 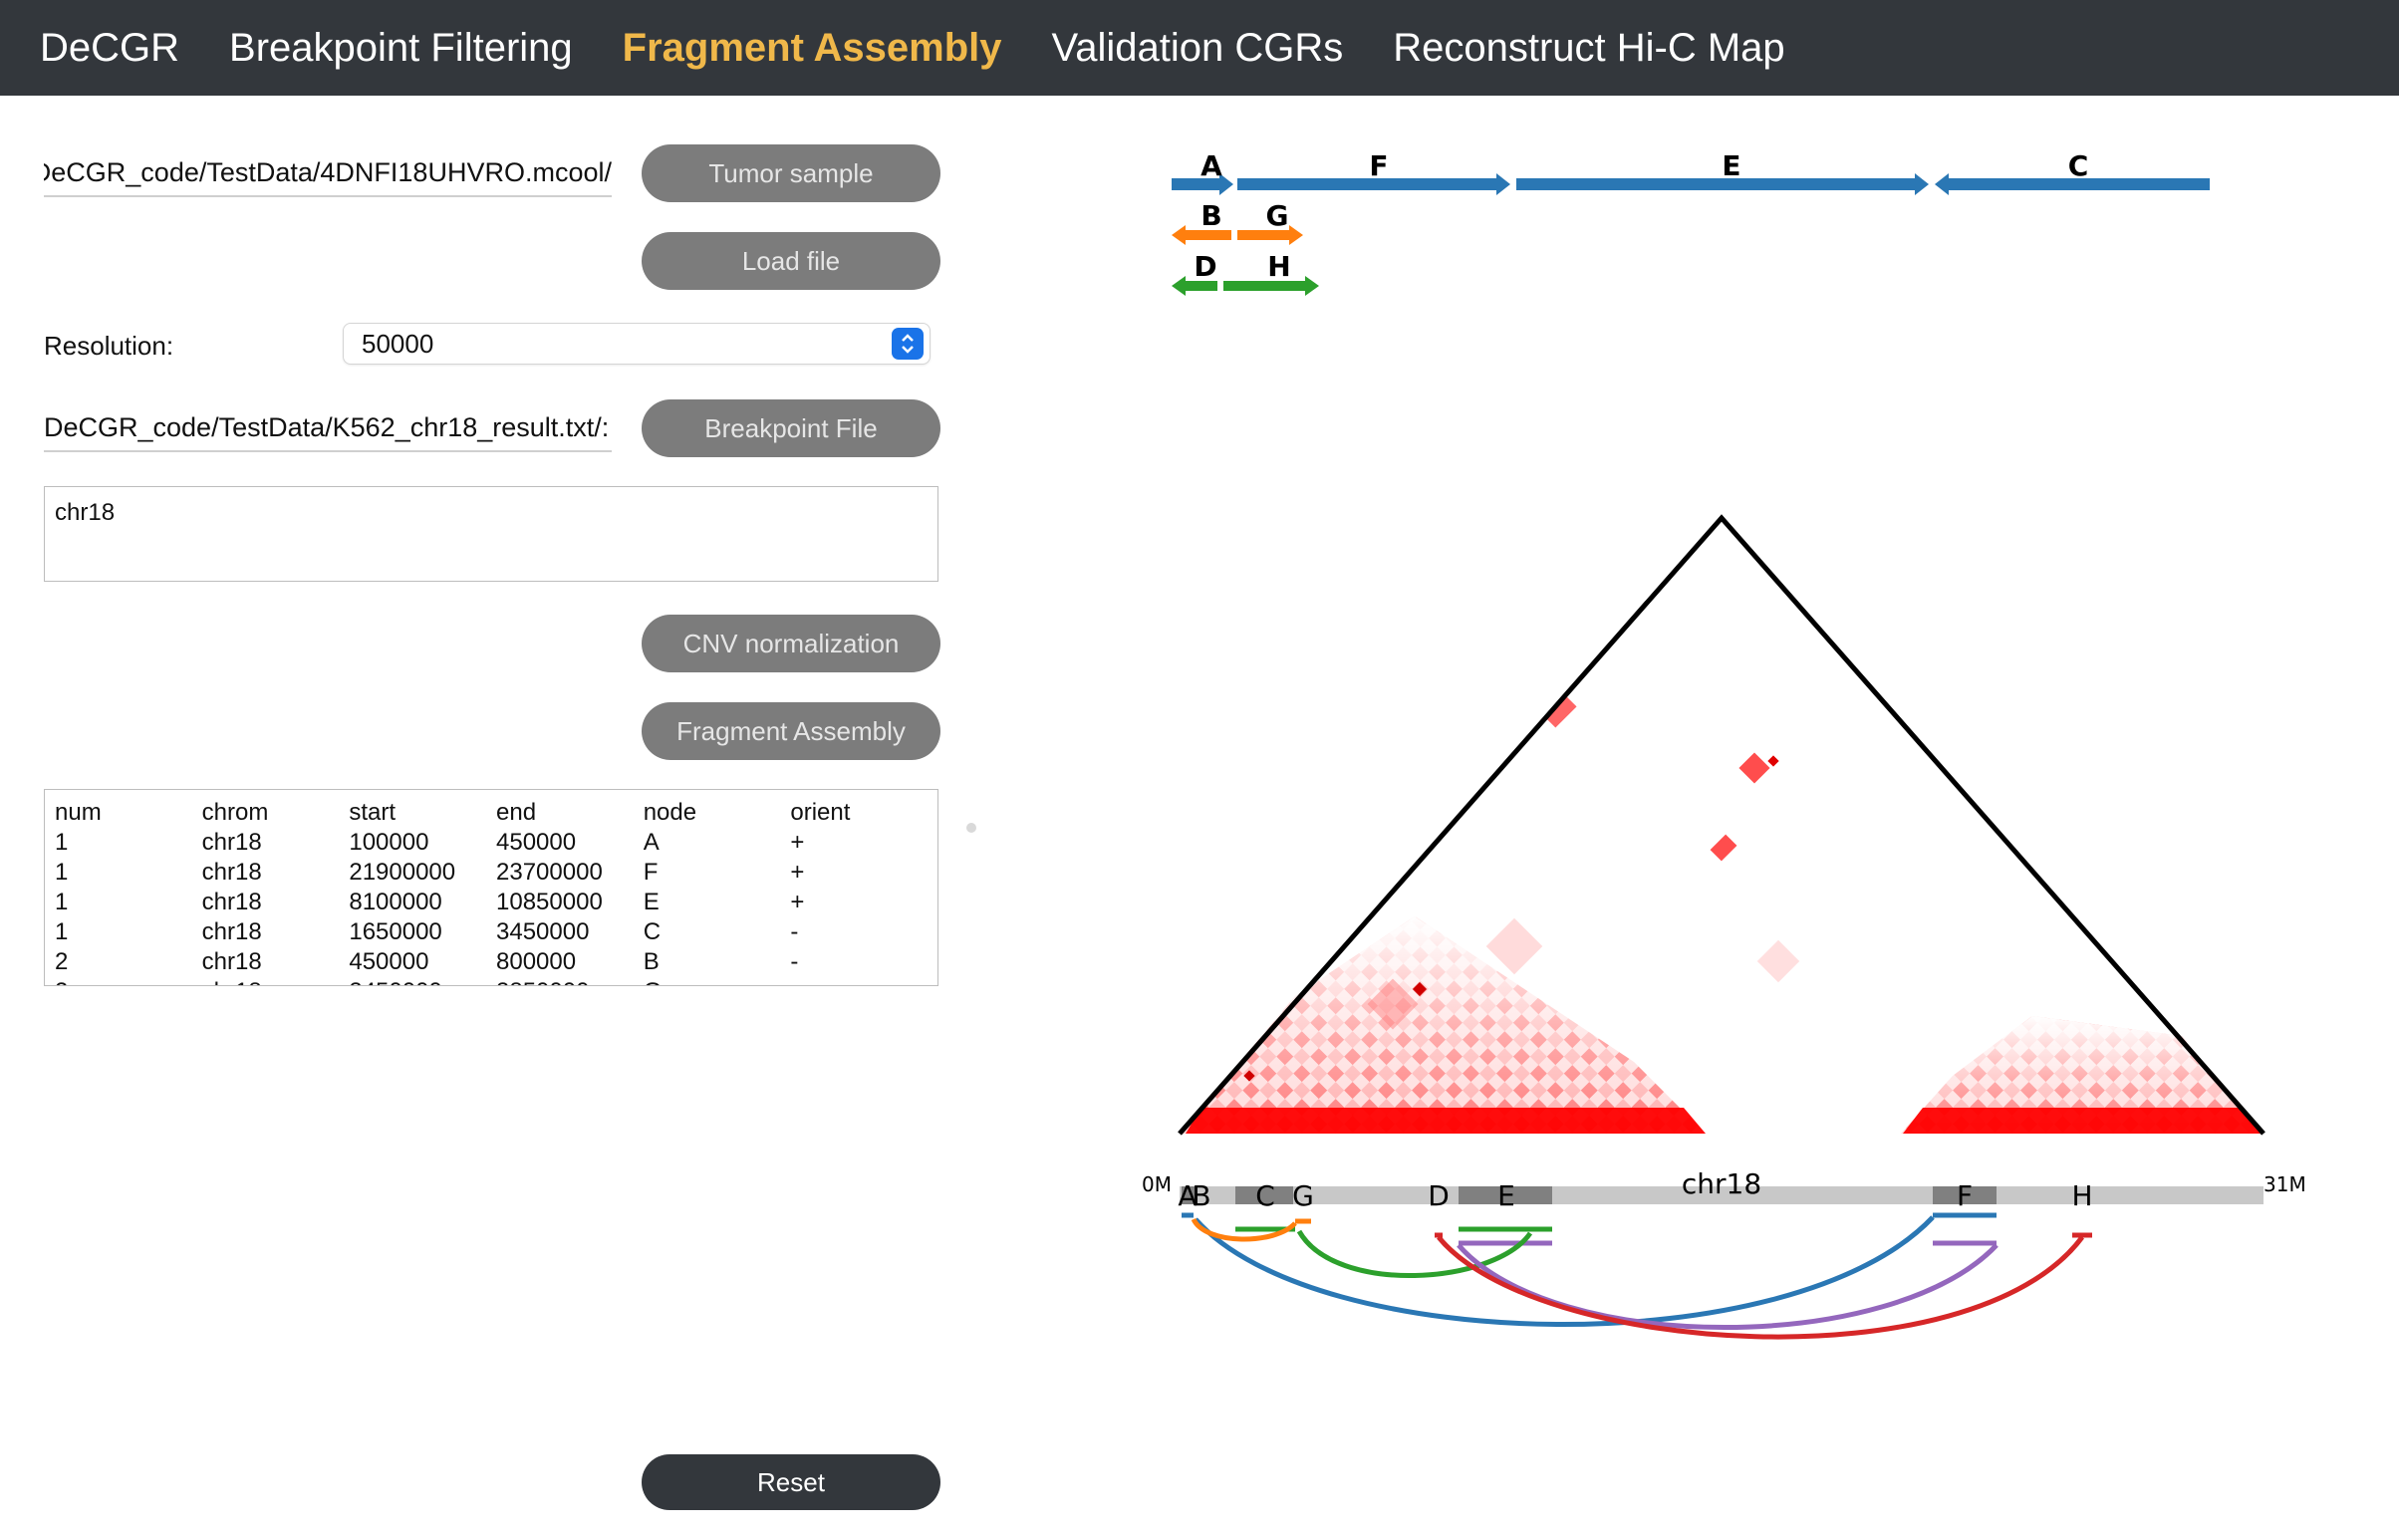 I want to click on table-cell: 3850000, so click(x=570, y=981).